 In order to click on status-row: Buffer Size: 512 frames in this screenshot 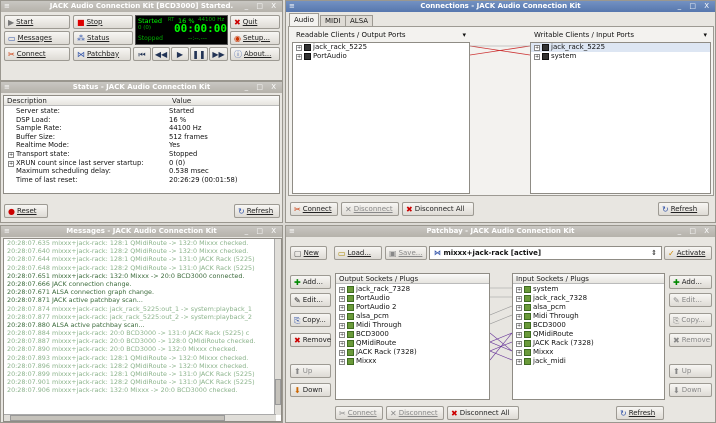, I will do `click(141, 137)`.